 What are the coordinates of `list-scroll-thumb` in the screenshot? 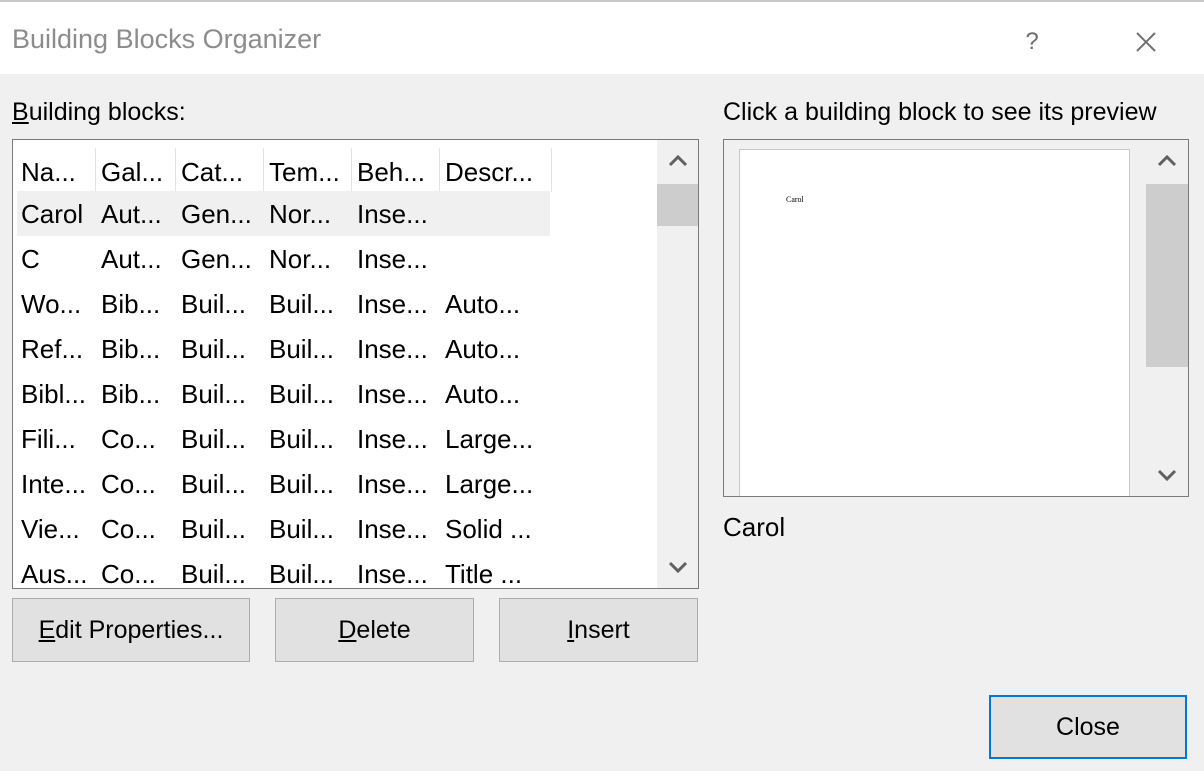 It's located at (677, 205).